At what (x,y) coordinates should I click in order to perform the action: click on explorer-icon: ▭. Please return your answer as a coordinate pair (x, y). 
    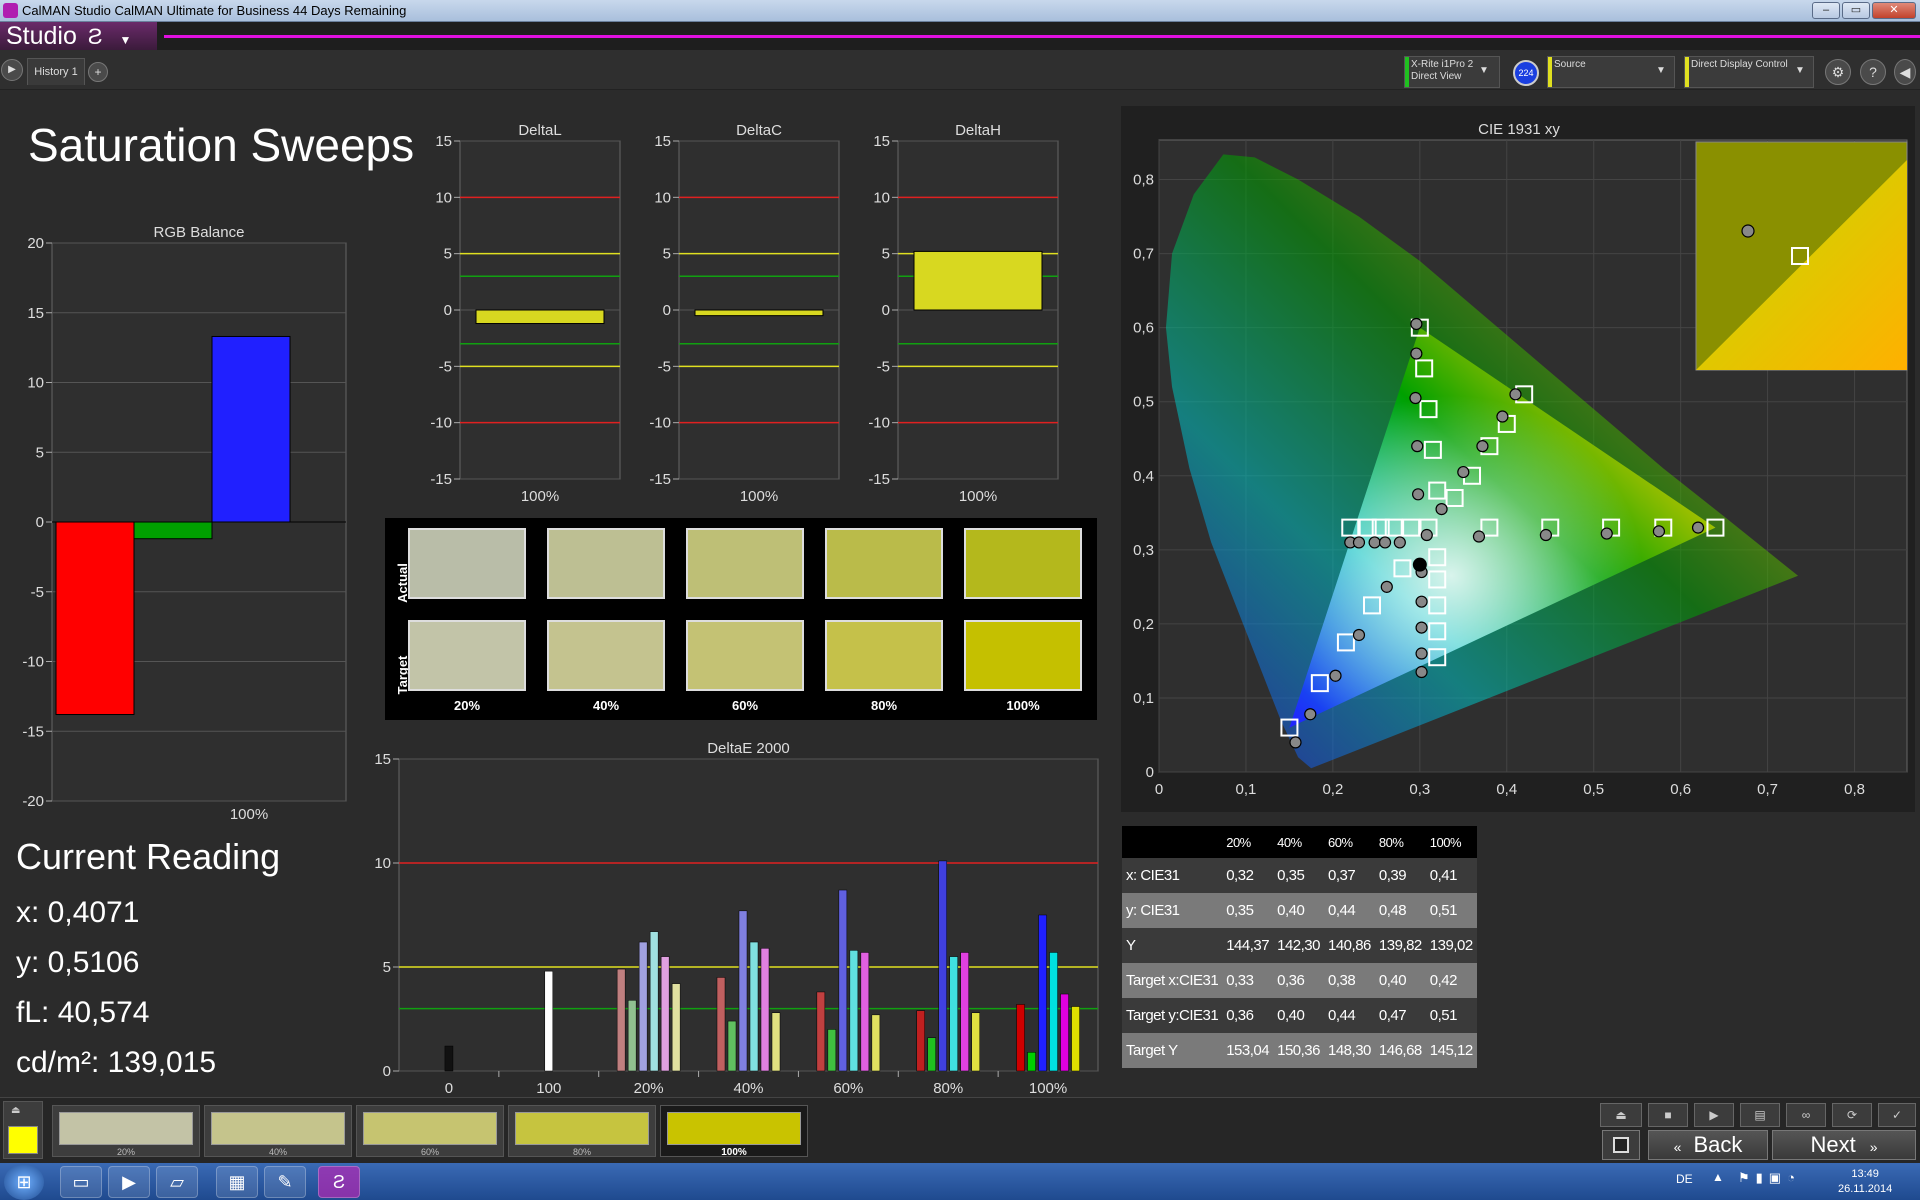
    Looking at the image, I should click on (81, 1182).